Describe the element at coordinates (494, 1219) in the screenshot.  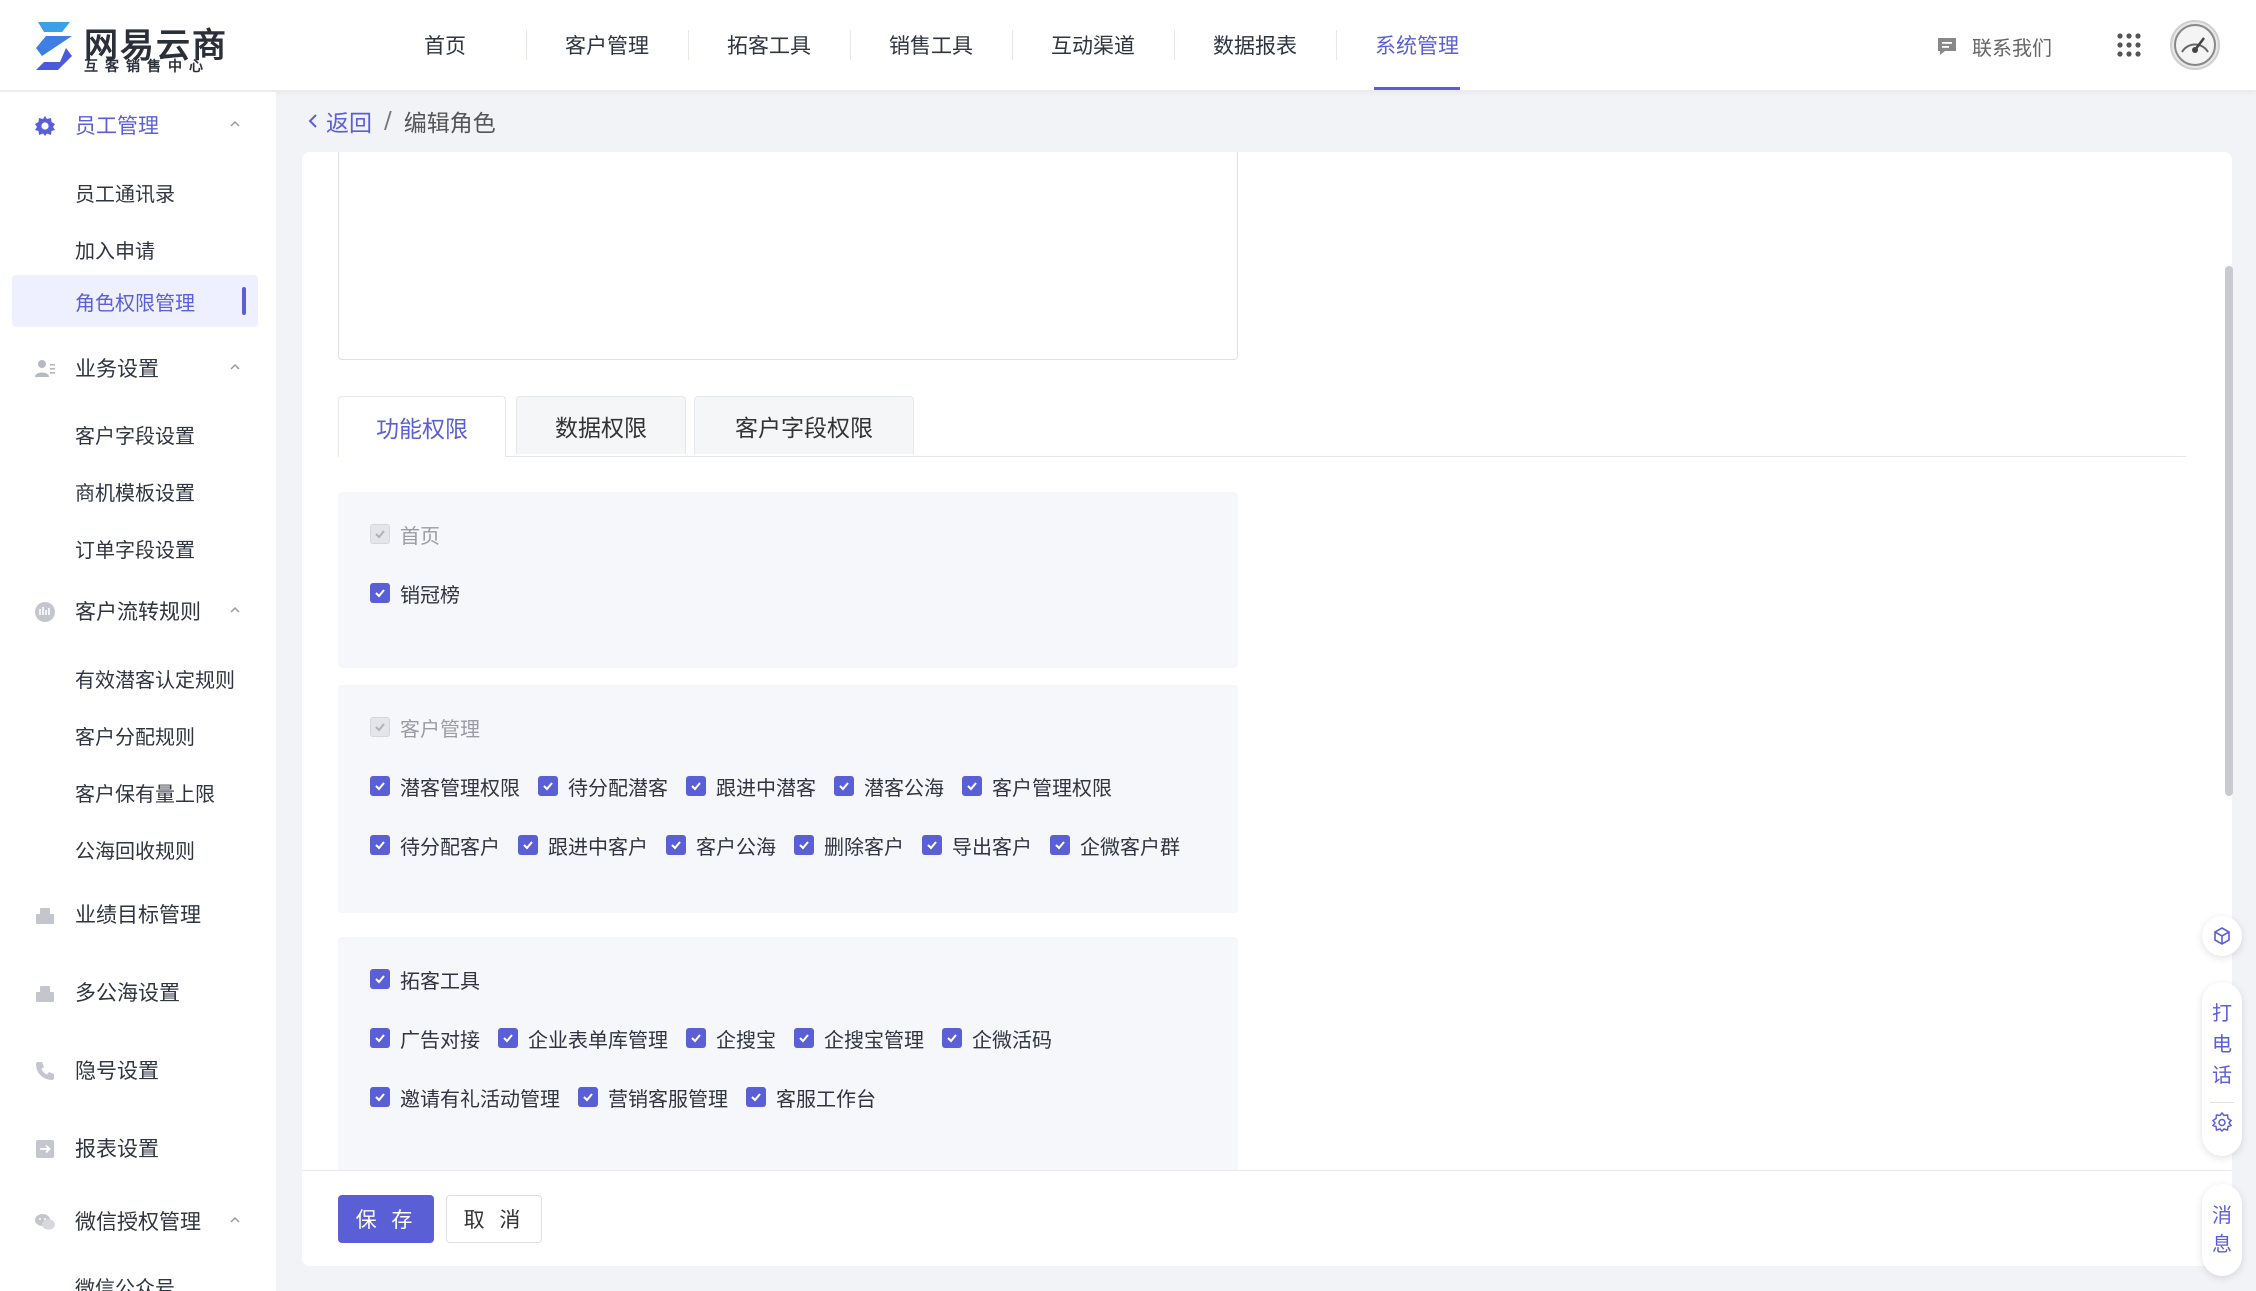
I see `cancel-button: 取 消` at that location.